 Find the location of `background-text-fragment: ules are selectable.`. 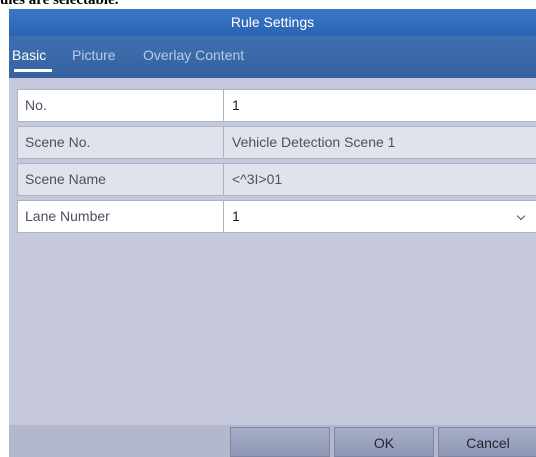

background-text-fragment: ules are selectable. is located at coordinates (268, 4).